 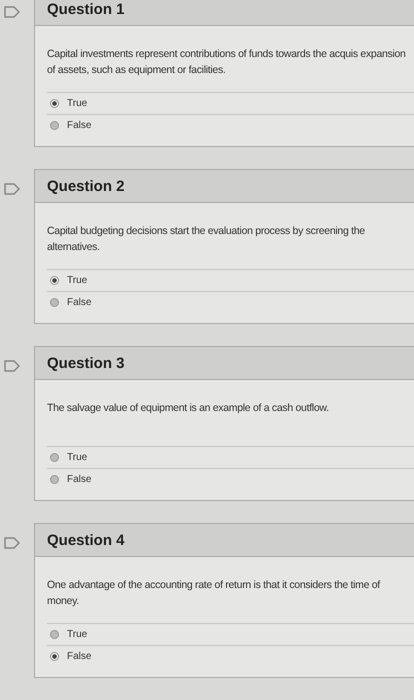 What do you see at coordinates (86, 363) in the screenshot?
I see `question-title: Question 3` at bounding box center [86, 363].